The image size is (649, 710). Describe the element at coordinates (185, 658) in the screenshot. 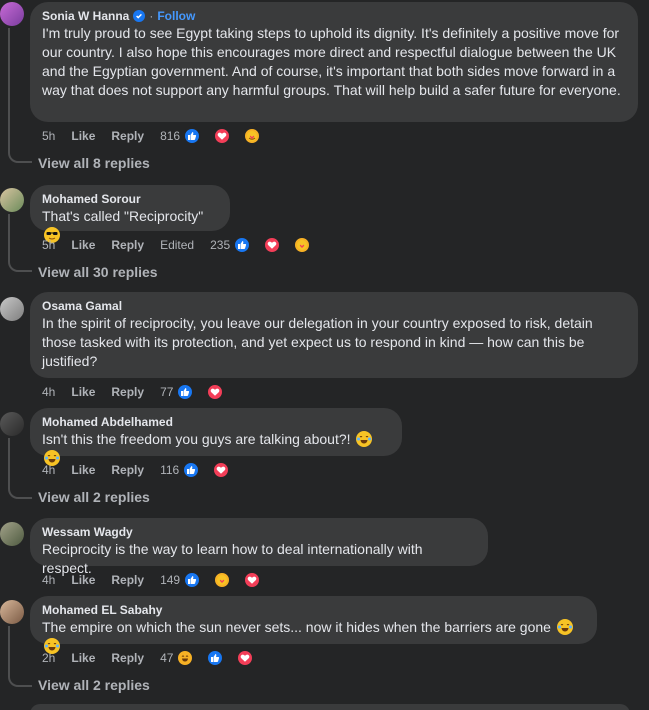

I see `haha-icon` at that location.